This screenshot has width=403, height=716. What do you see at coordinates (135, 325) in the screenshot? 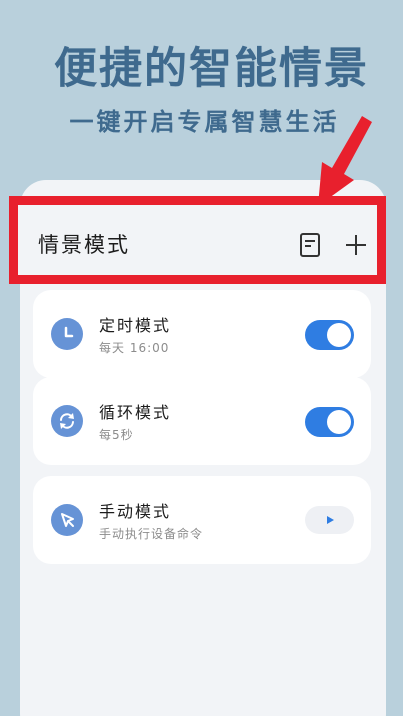
I see `mode-name: 定时模式` at bounding box center [135, 325].